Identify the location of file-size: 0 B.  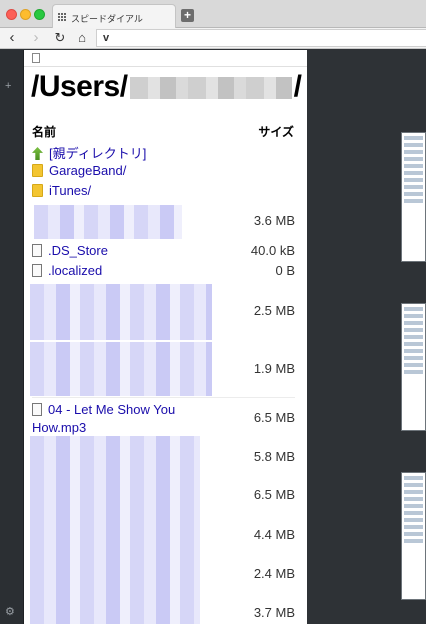
(285, 270).